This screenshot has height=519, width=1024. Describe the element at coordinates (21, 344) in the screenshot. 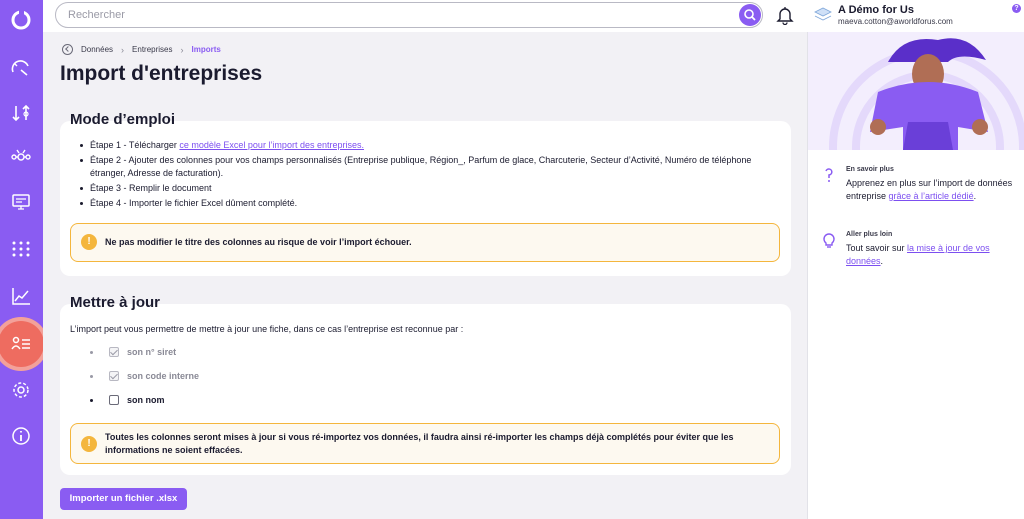

I see `users-list-icon` at that location.